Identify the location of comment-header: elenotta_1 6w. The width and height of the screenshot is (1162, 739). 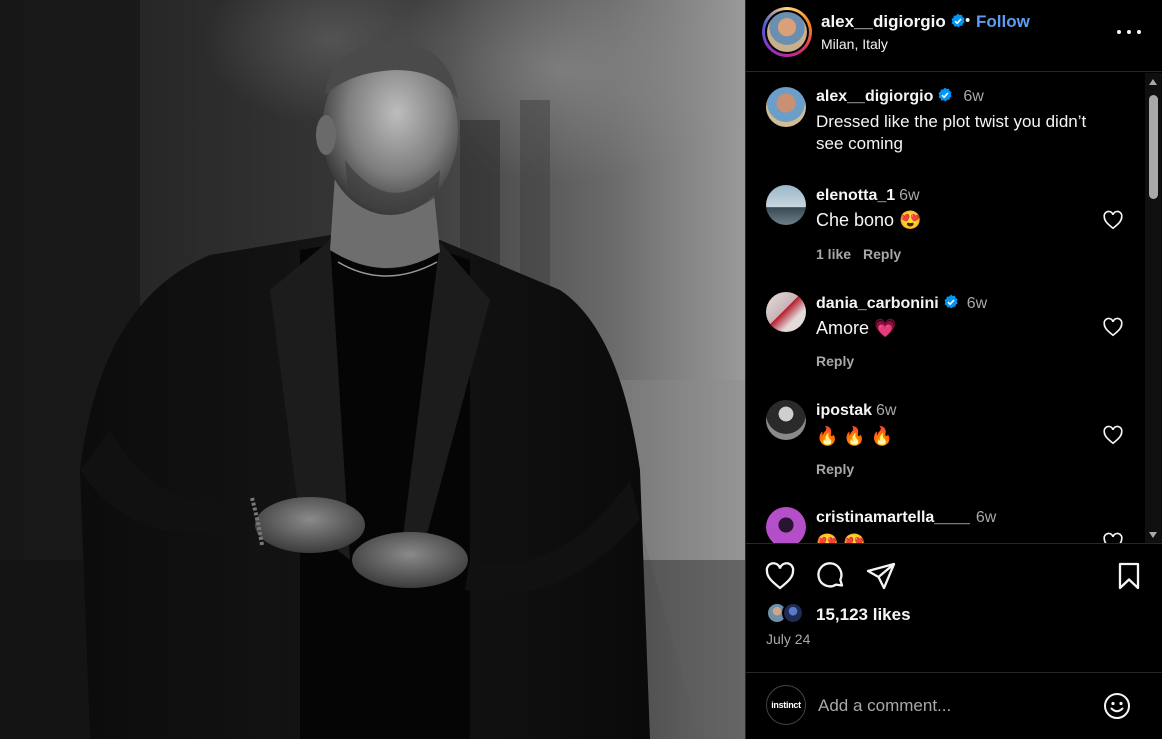
(868, 196).